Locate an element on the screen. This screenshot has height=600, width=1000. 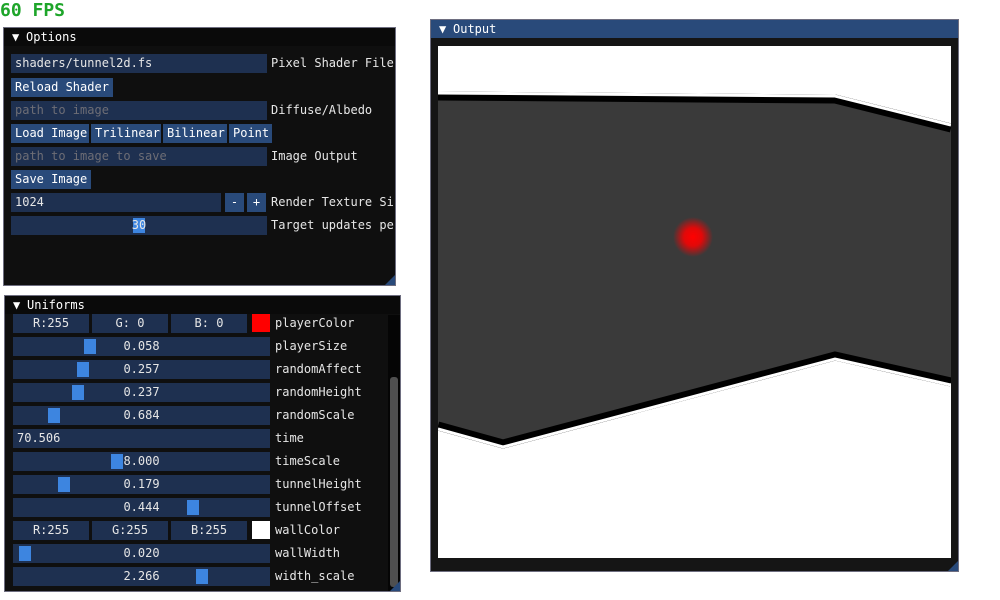
slider-value: 0.058 is located at coordinates (141, 346).